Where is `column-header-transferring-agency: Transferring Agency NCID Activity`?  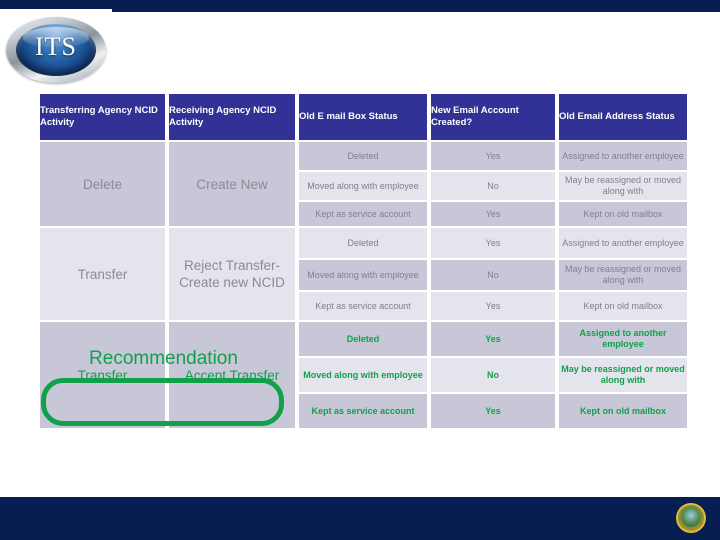 column-header-transferring-agency: Transferring Agency NCID Activity is located at coordinates (102, 117).